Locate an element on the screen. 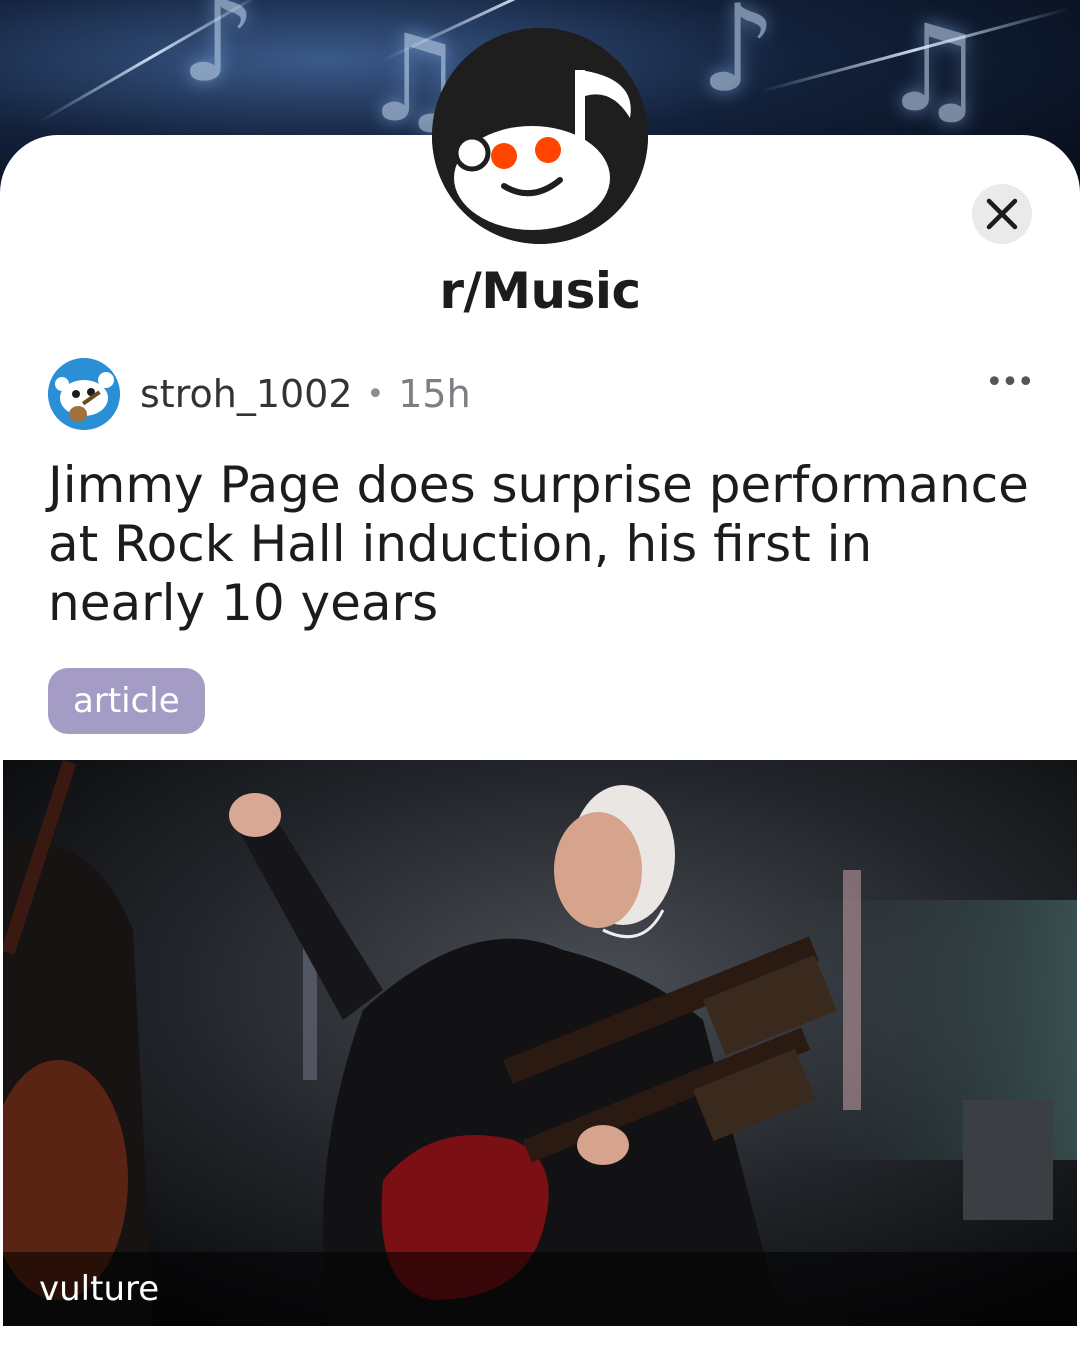 The height and width of the screenshot is (1363, 1080). link-source-label: vulture is located at coordinates (99, 1289).